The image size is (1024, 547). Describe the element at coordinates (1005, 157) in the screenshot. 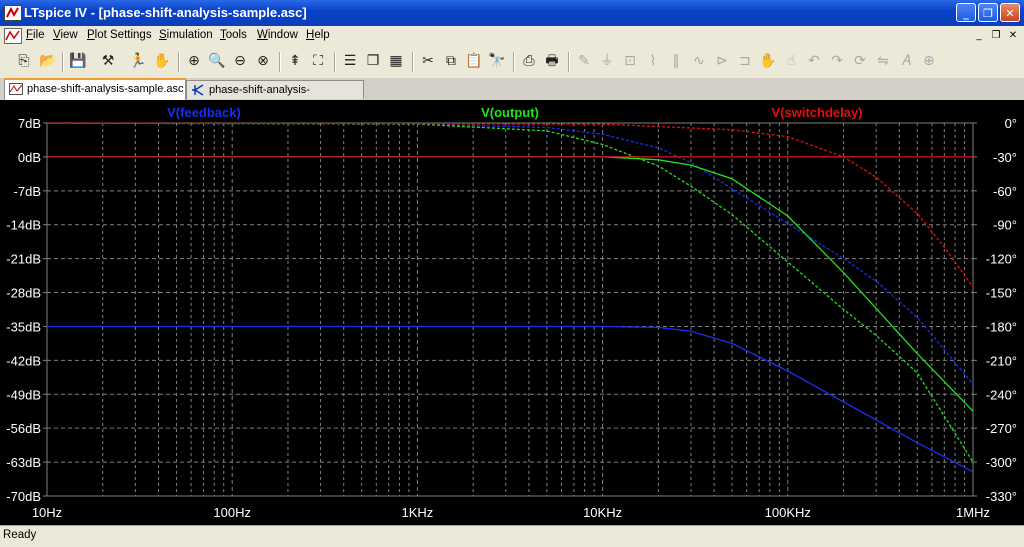

I see `y-tick-label-phase: -30°` at that location.